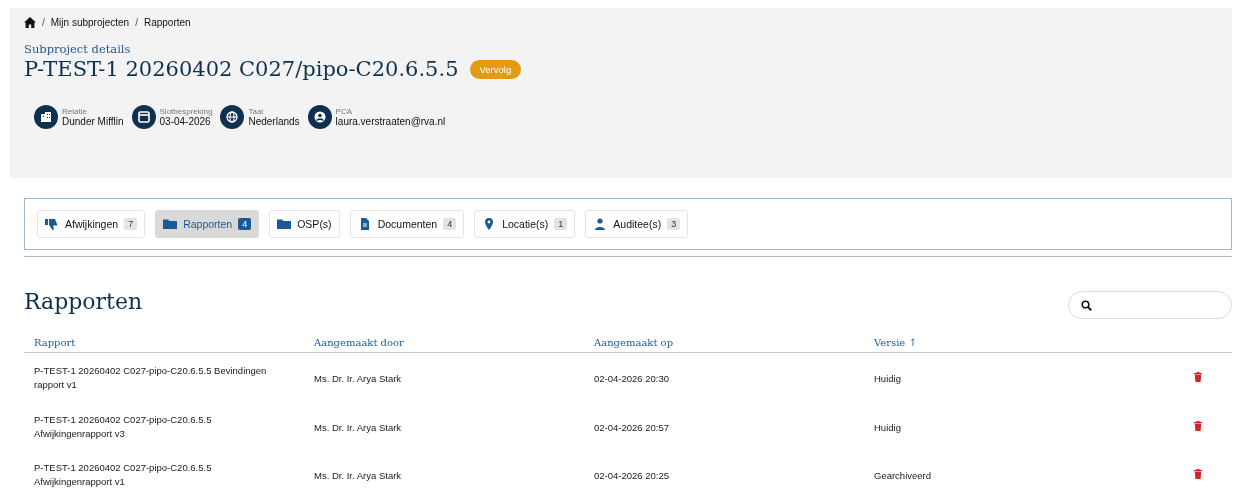 The width and height of the screenshot is (1236, 488). I want to click on column-header: Rapport, so click(55, 342).